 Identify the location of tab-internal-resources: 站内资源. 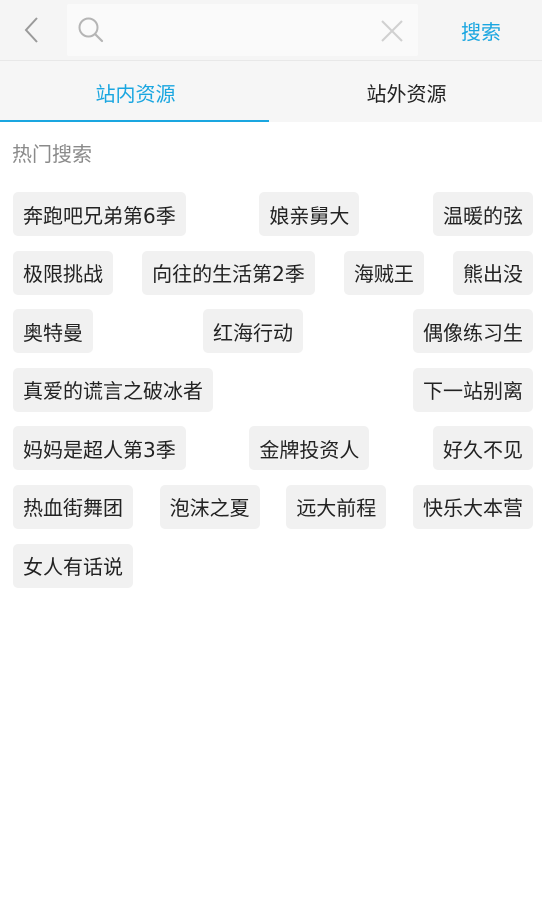
(135, 92).